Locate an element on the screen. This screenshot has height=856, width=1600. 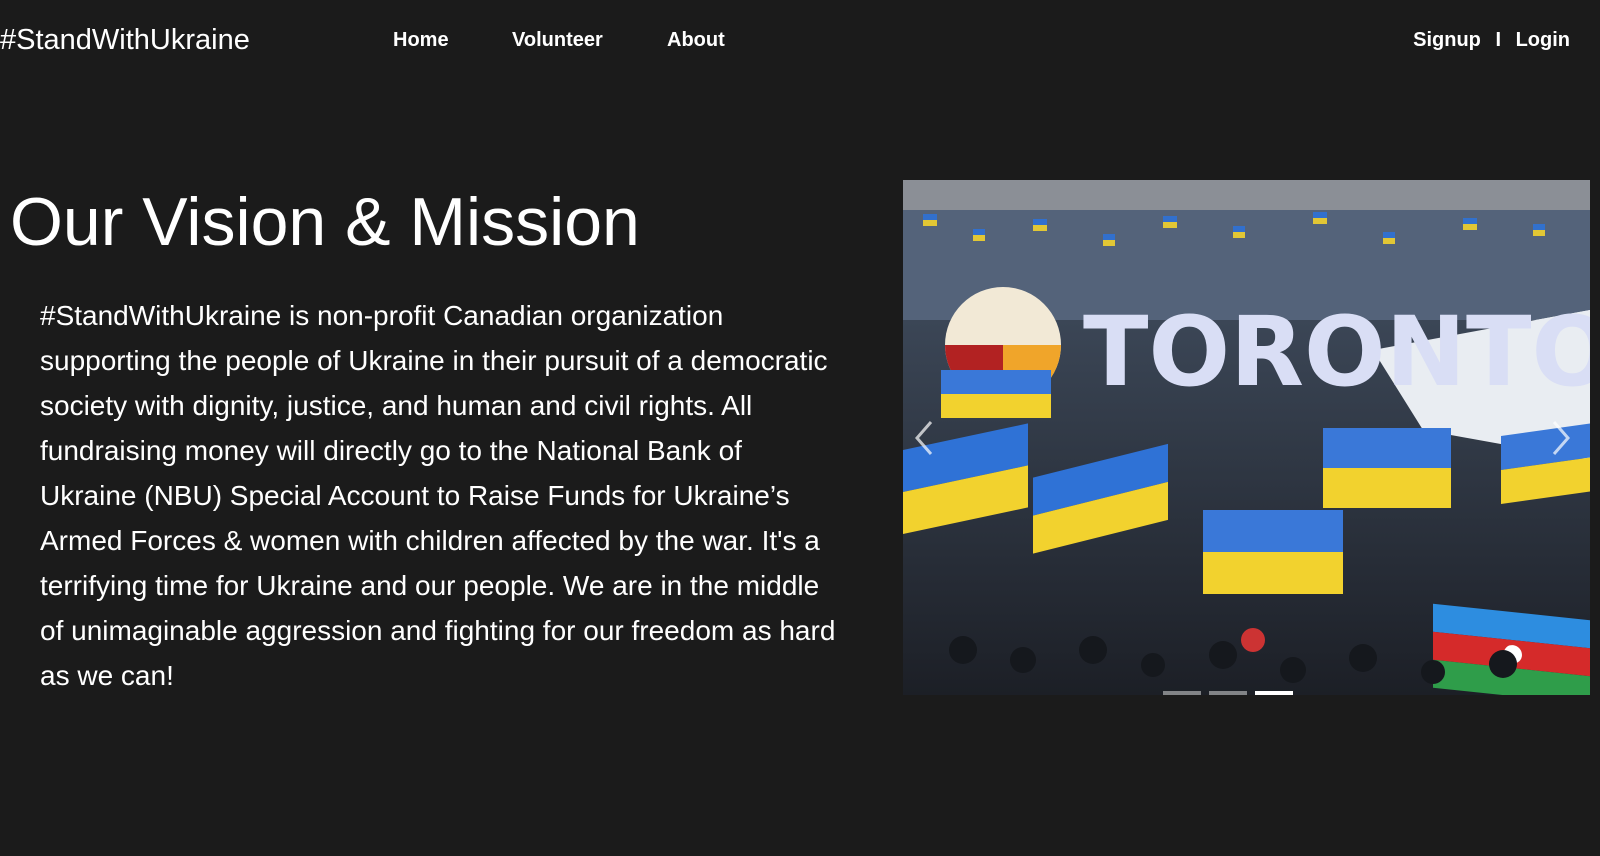
nav-link-home: Home is located at coordinates (421, 40).